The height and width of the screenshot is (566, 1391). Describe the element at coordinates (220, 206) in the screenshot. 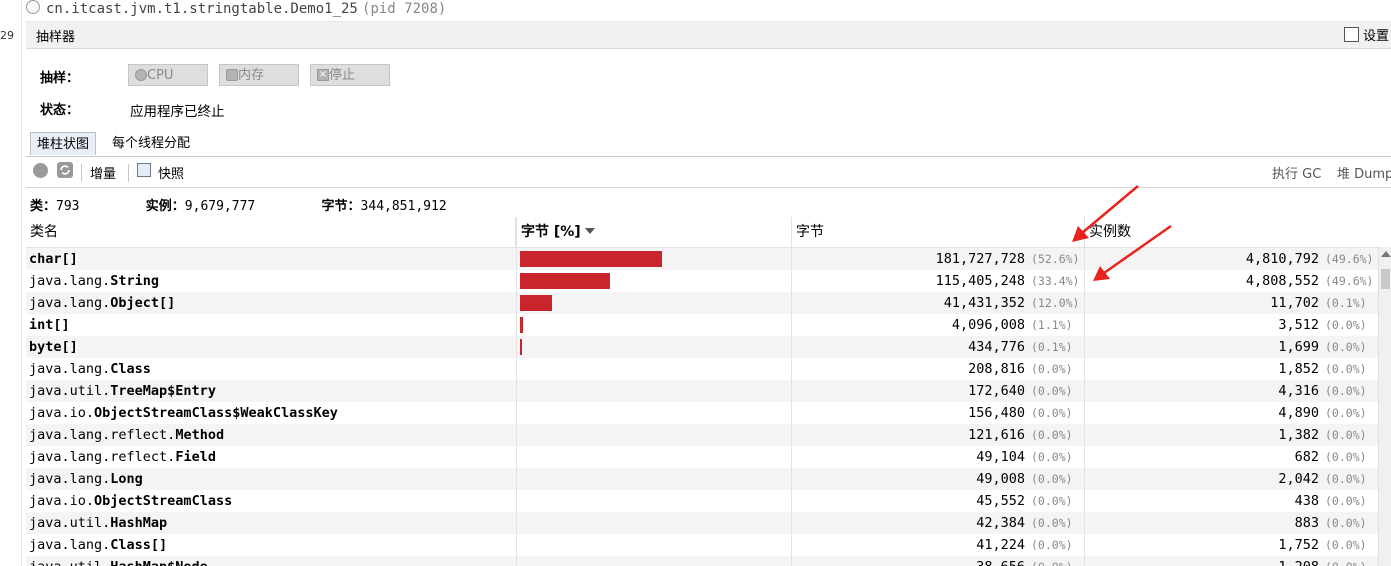

I see `instances-value: 9,679,777` at that location.